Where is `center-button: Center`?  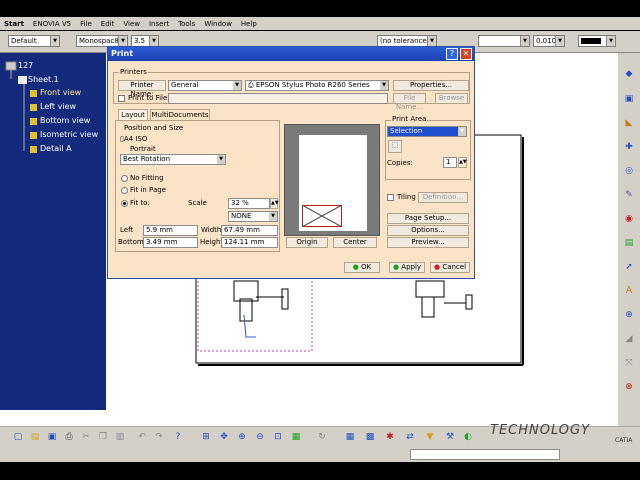 center-button: Center is located at coordinates (355, 242).